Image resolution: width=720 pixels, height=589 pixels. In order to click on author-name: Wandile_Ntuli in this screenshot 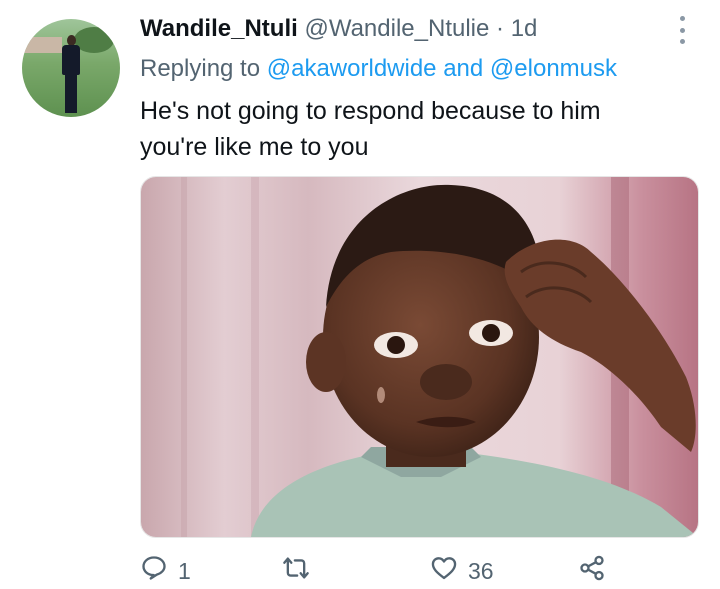, I will do `click(219, 28)`.